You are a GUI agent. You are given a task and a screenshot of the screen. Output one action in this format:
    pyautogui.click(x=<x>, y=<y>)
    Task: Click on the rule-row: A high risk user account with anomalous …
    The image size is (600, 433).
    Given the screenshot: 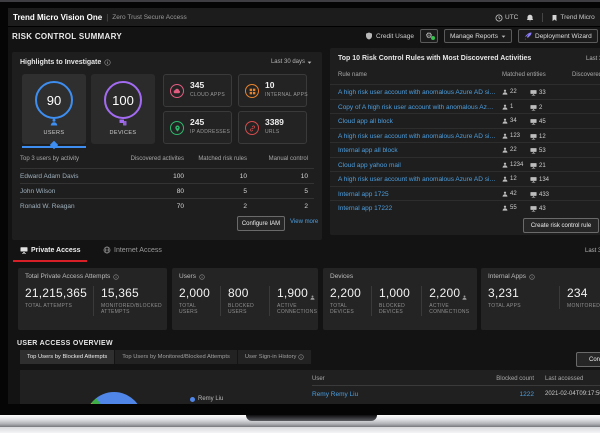 What is the action you would take?
    pyautogui.click(x=465, y=179)
    